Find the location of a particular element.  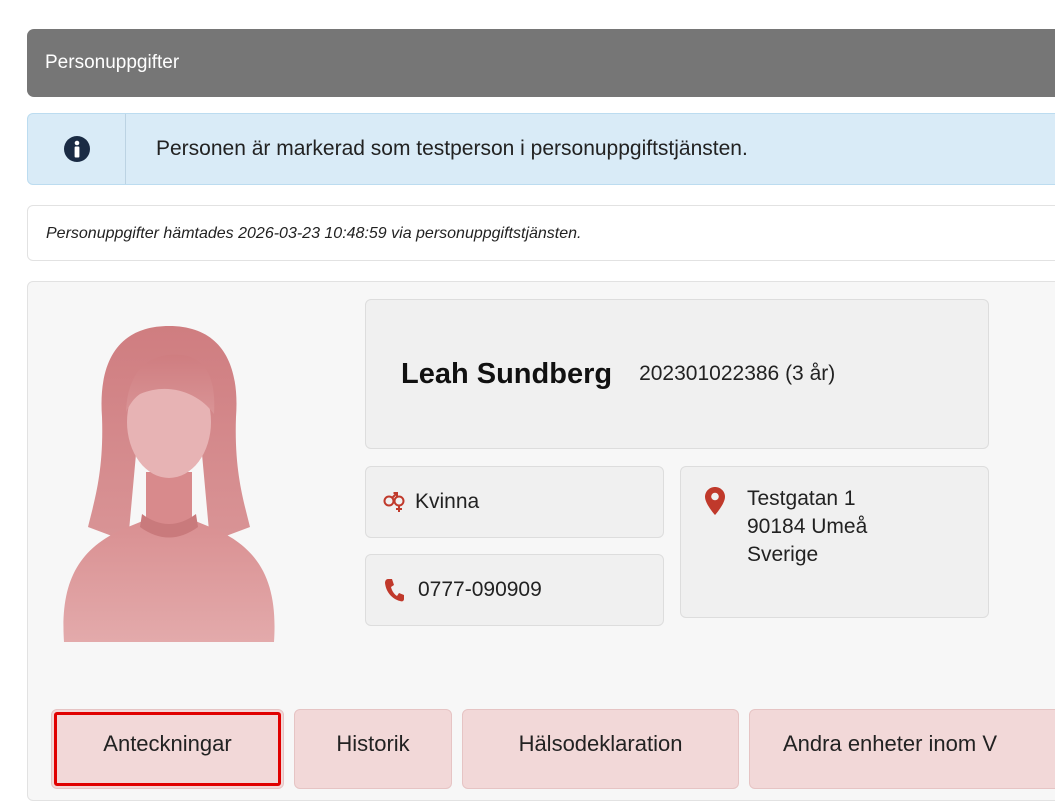

female-avatar-icon is located at coordinates (169, 484).